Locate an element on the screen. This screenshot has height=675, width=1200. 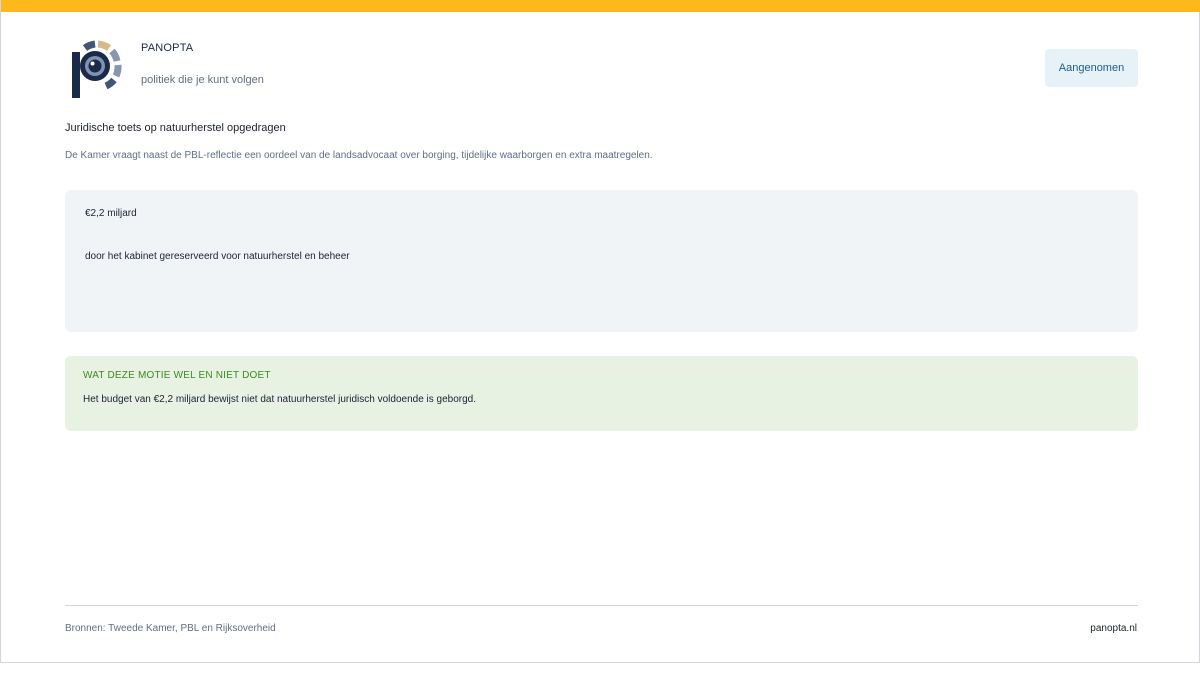
budget-value: €2,2 miljard is located at coordinates (111, 213).